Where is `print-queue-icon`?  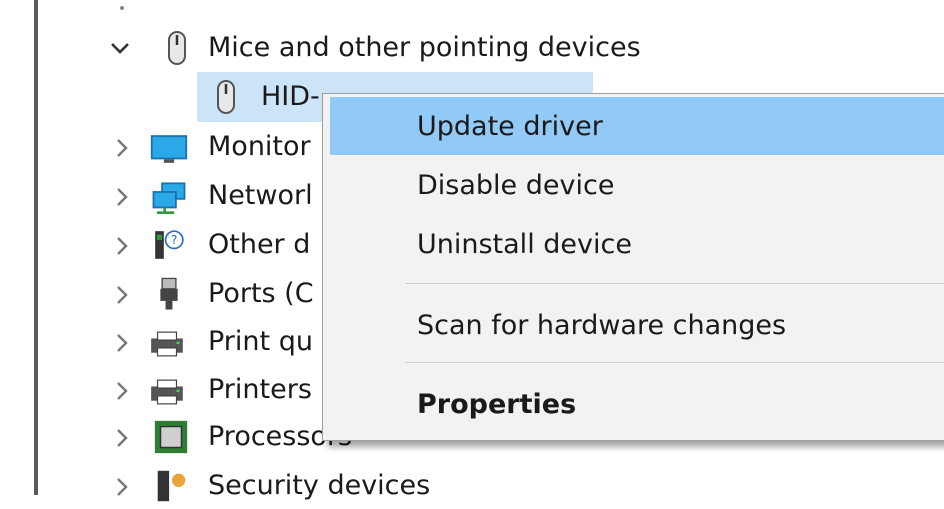 print-queue-icon is located at coordinates (167, 344).